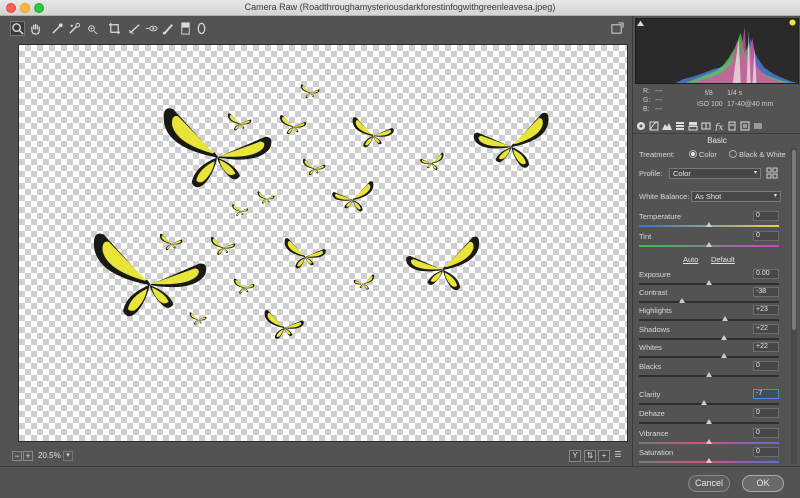 This screenshot has width=800, height=498. What do you see at coordinates (736, 196) in the screenshot?
I see `white-balance-dropdown: As Shot ▾` at bounding box center [736, 196].